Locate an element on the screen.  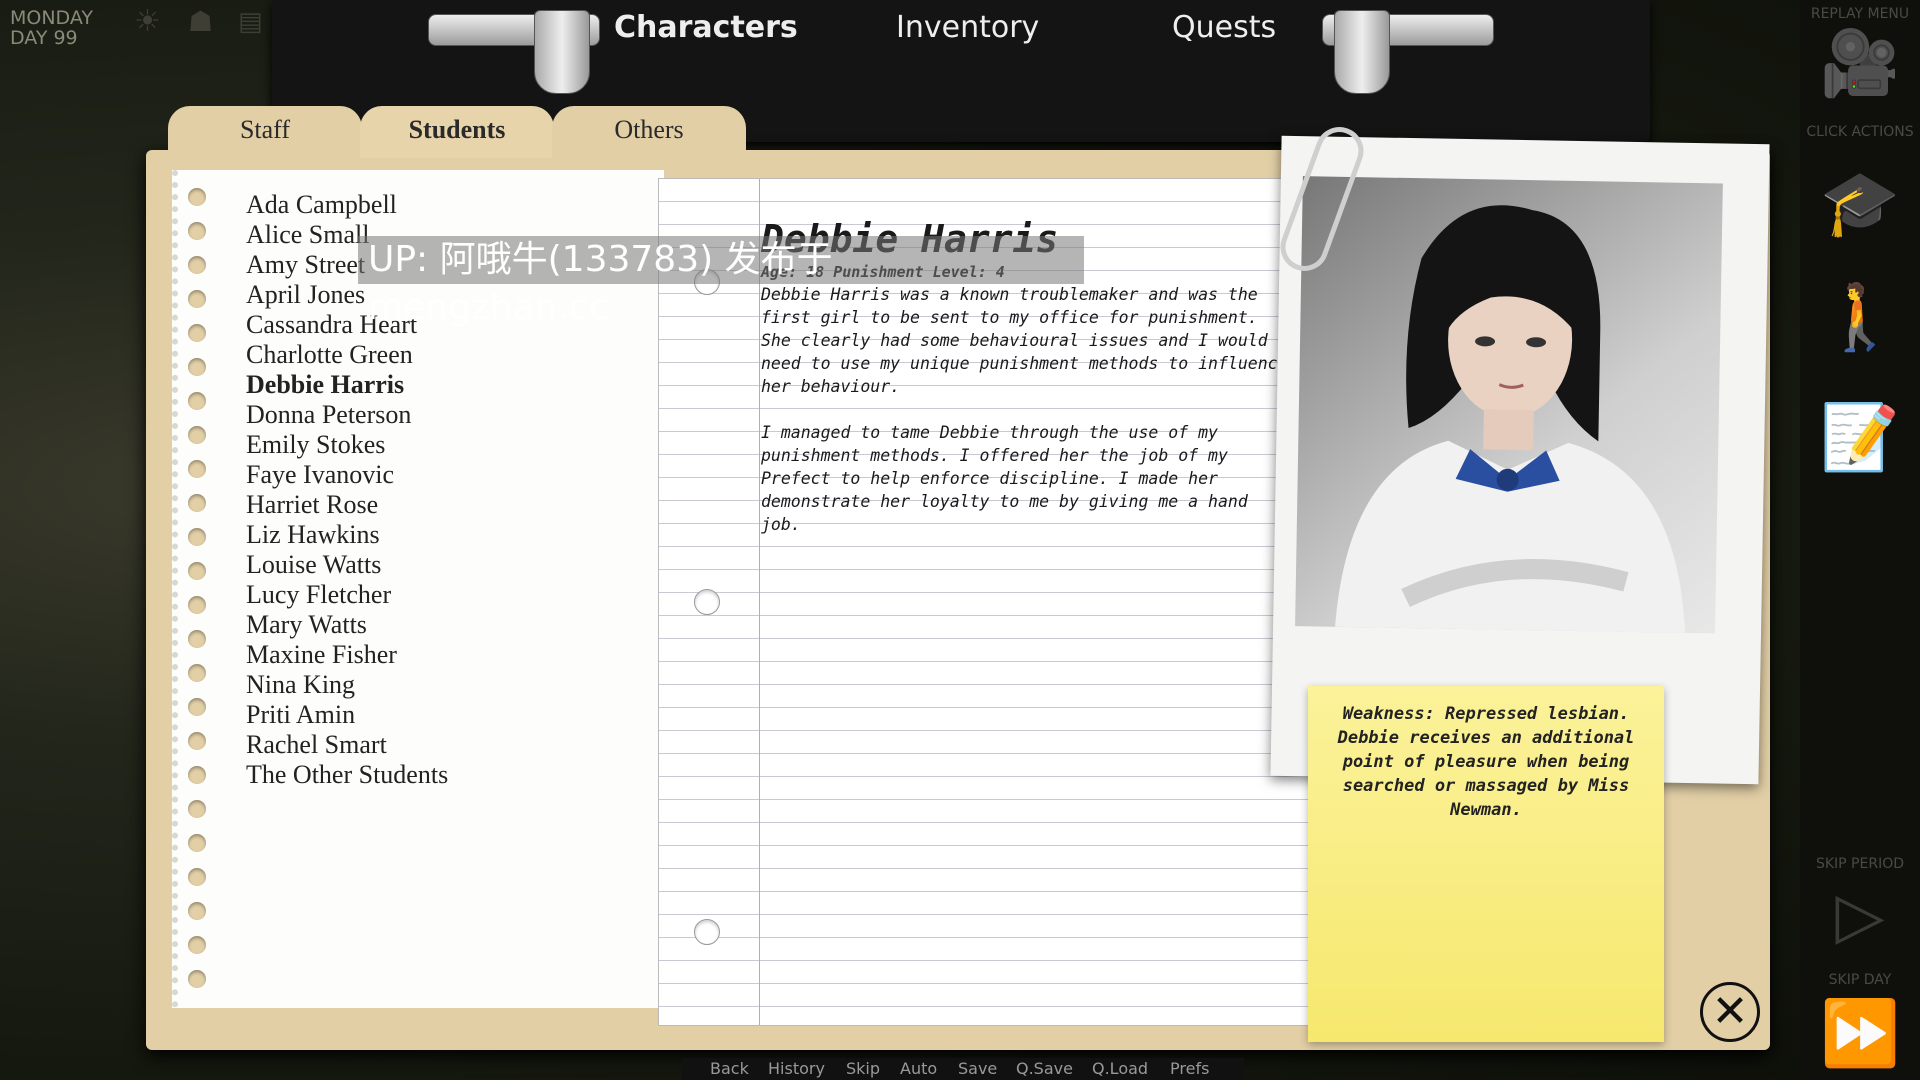
auto-button: Auto is located at coordinates (918, 1069).